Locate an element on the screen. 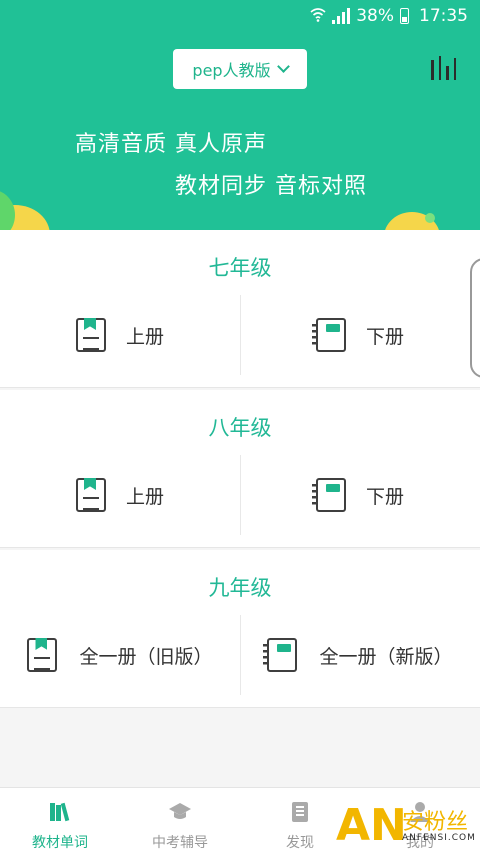 This screenshot has width=480, height=853. edition-label: pep人教版 is located at coordinates (231, 70).